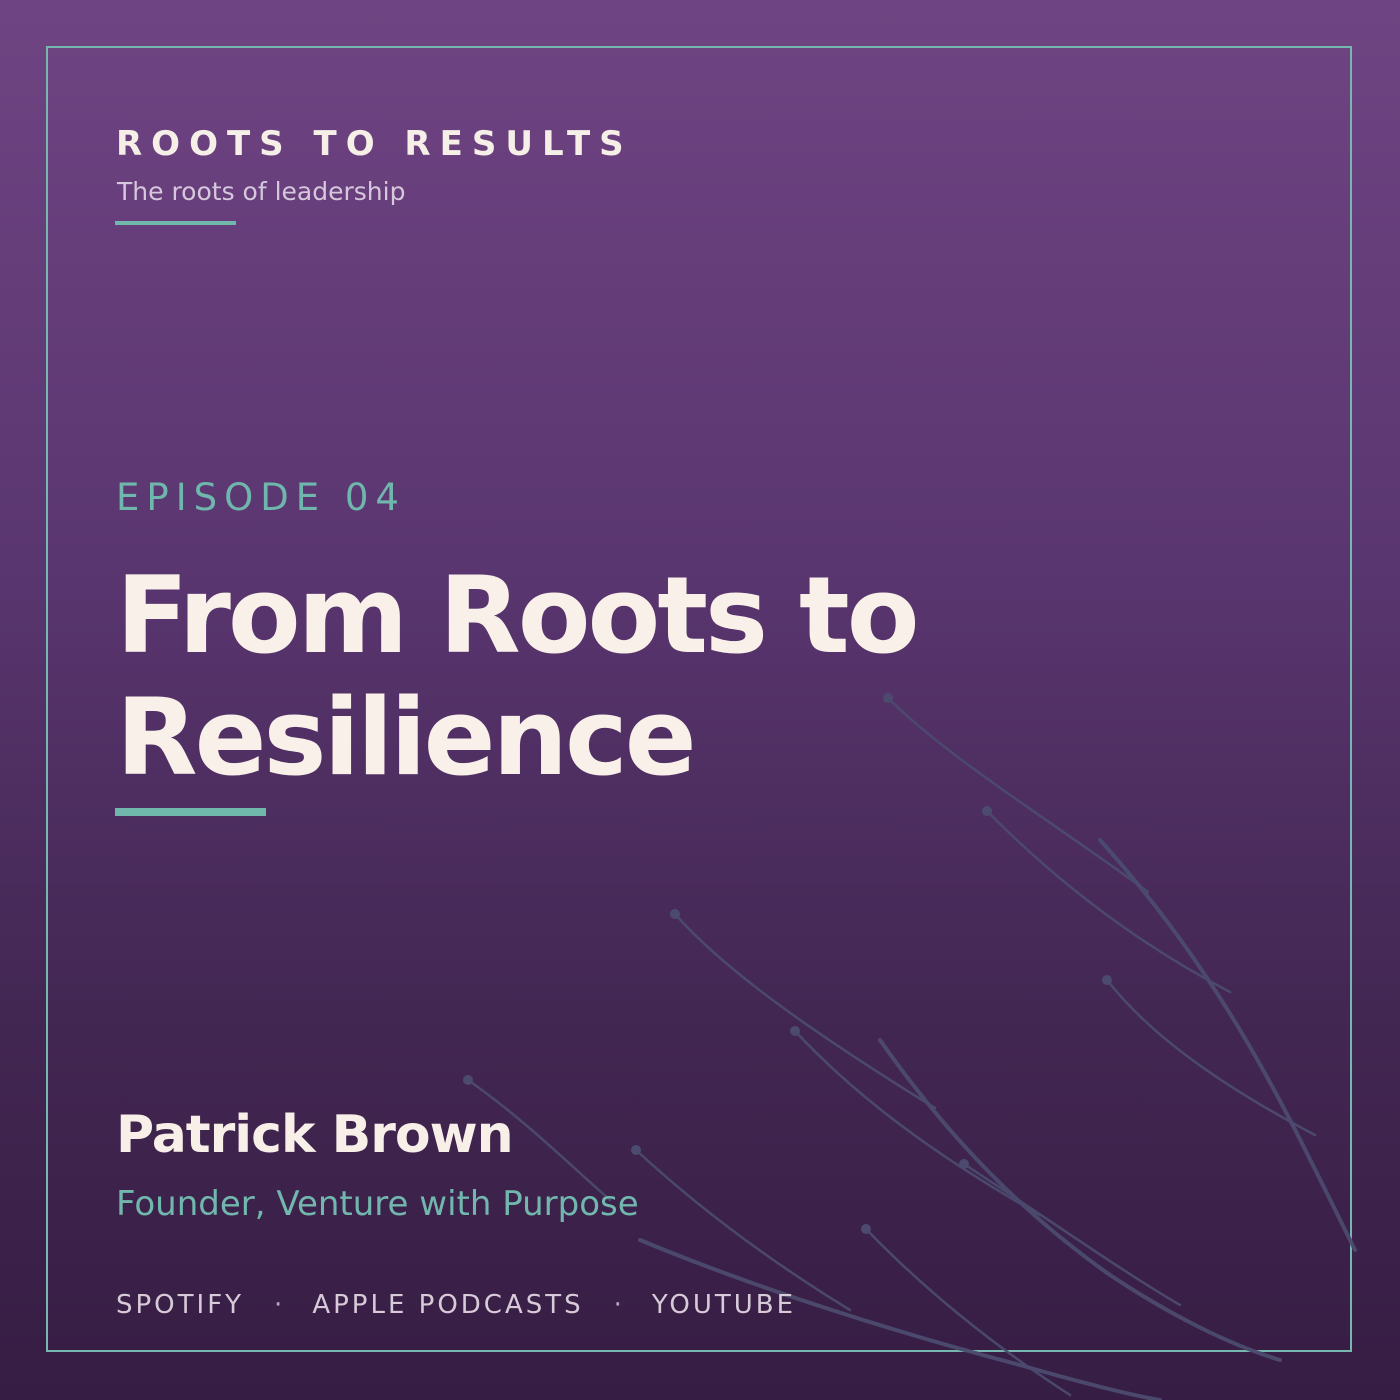 This screenshot has width=1400, height=1400. Describe the element at coordinates (374, 144) in the screenshot. I see `show-title: ROOTS TO RESULTS` at that location.